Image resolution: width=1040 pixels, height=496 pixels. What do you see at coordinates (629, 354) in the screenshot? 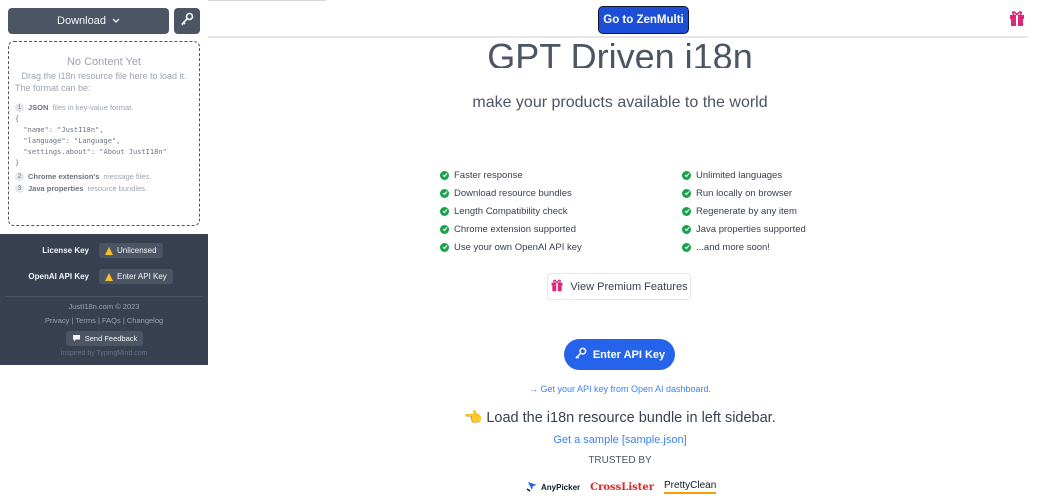
I see `enter-api-key-label: Enter API Key` at bounding box center [629, 354].